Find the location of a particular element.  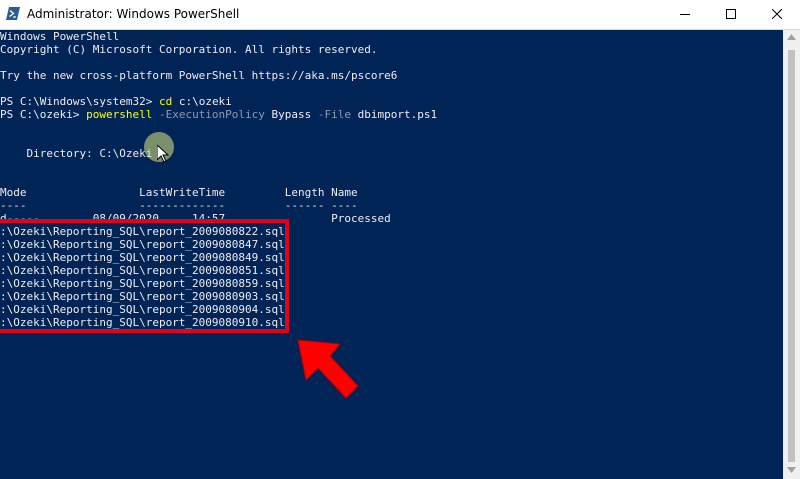

command-line-cd: PS C:\Windows\system32> cd c:\ozeki is located at coordinates (116, 101).